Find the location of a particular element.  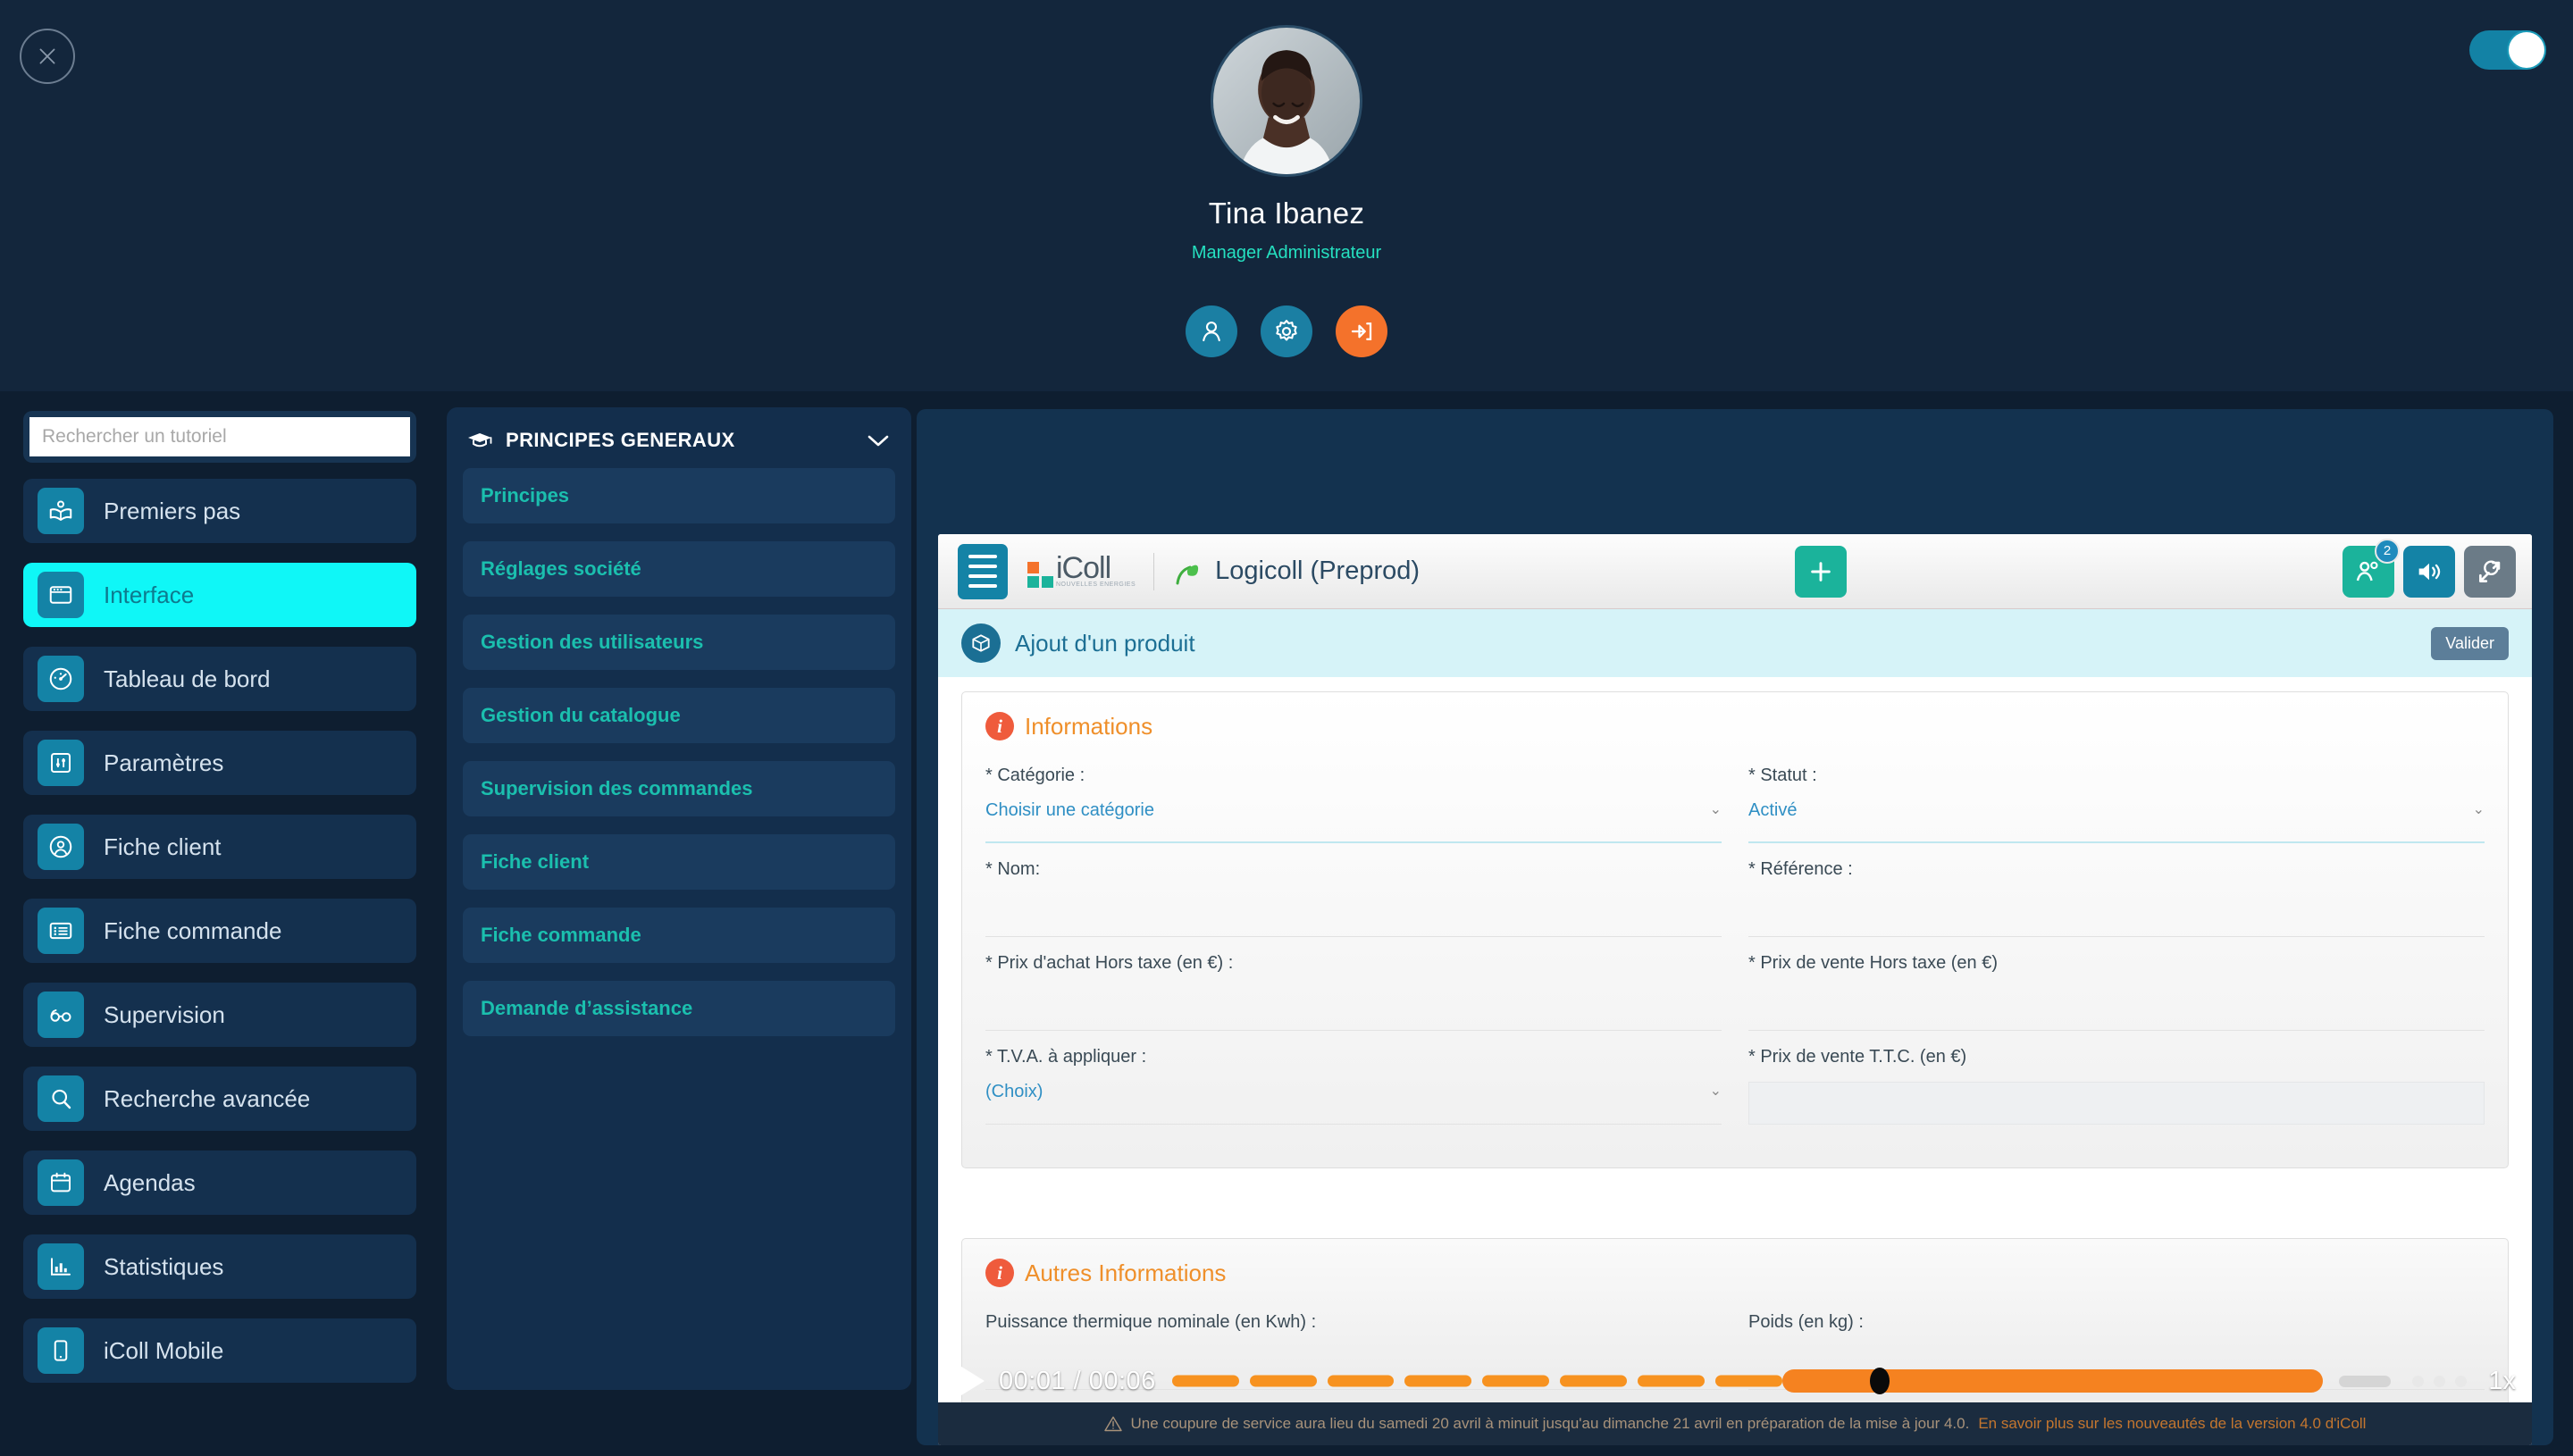

settings-button is located at coordinates (1286, 331).